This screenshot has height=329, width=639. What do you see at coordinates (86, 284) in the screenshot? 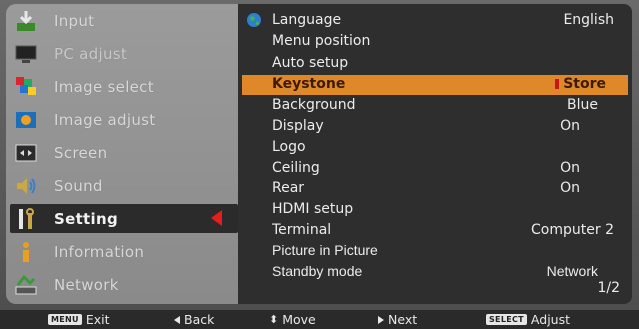
I see `menu-item-label: Network` at bounding box center [86, 284].